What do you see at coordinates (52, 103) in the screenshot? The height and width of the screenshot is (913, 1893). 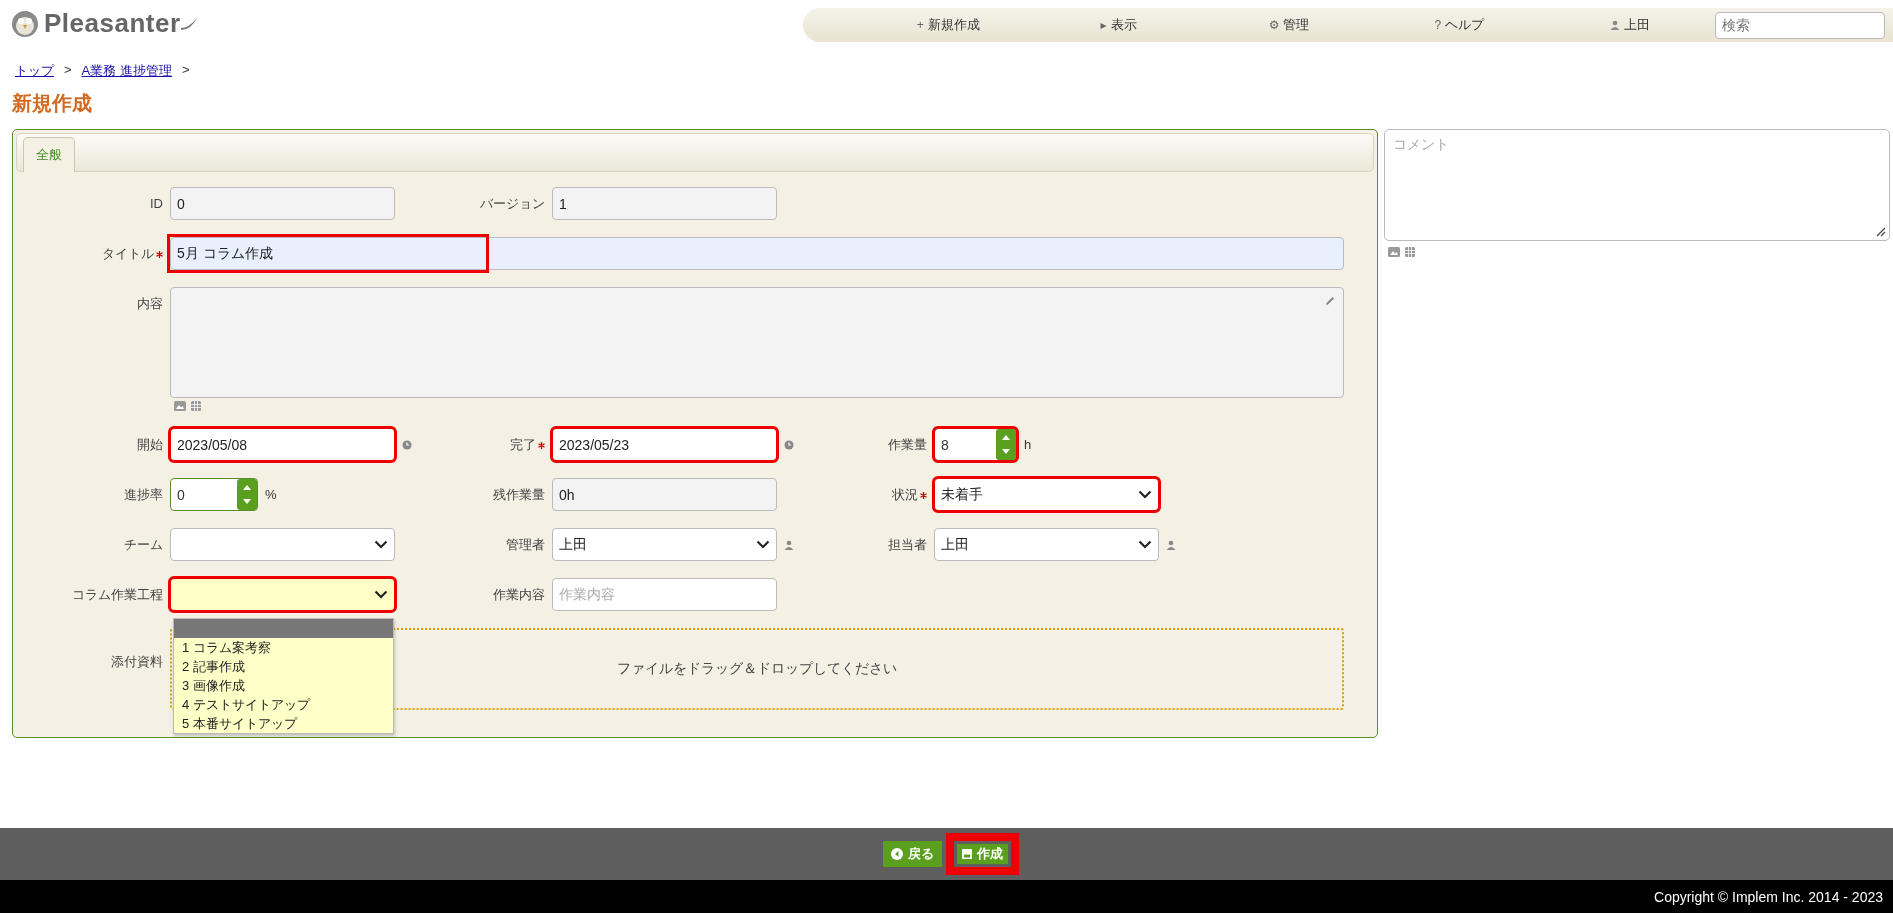 I see `page-title: 新規作成` at bounding box center [52, 103].